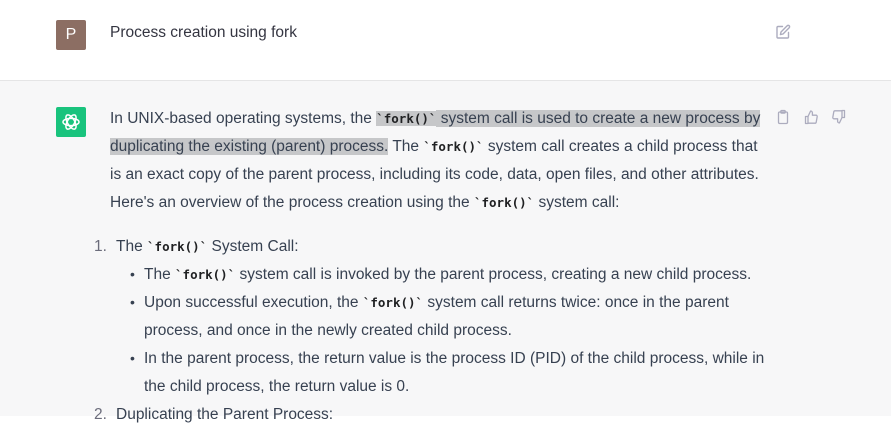 The width and height of the screenshot is (891, 429). Describe the element at coordinates (406, 146) in the screenshot. I see `intro-text-3: The` at that location.